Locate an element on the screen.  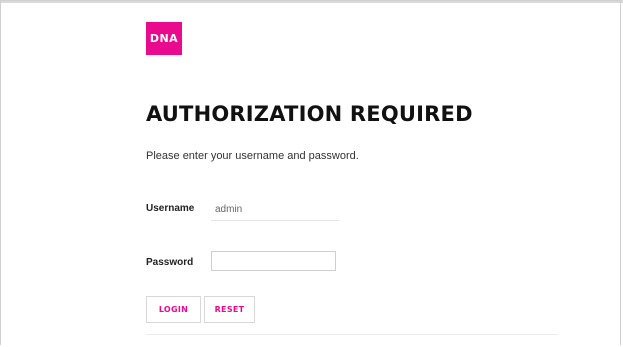
username-field: admin is located at coordinates (275, 210).